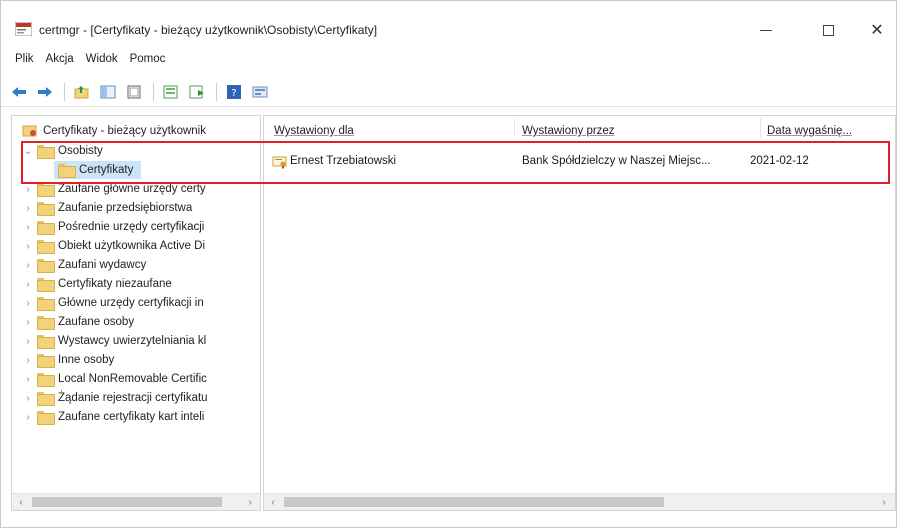 This screenshot has height=528, width=897. I want to click on tree-item-glowne-urzedy: › Główne urzędy certyfikacji in, so click(113, 303).